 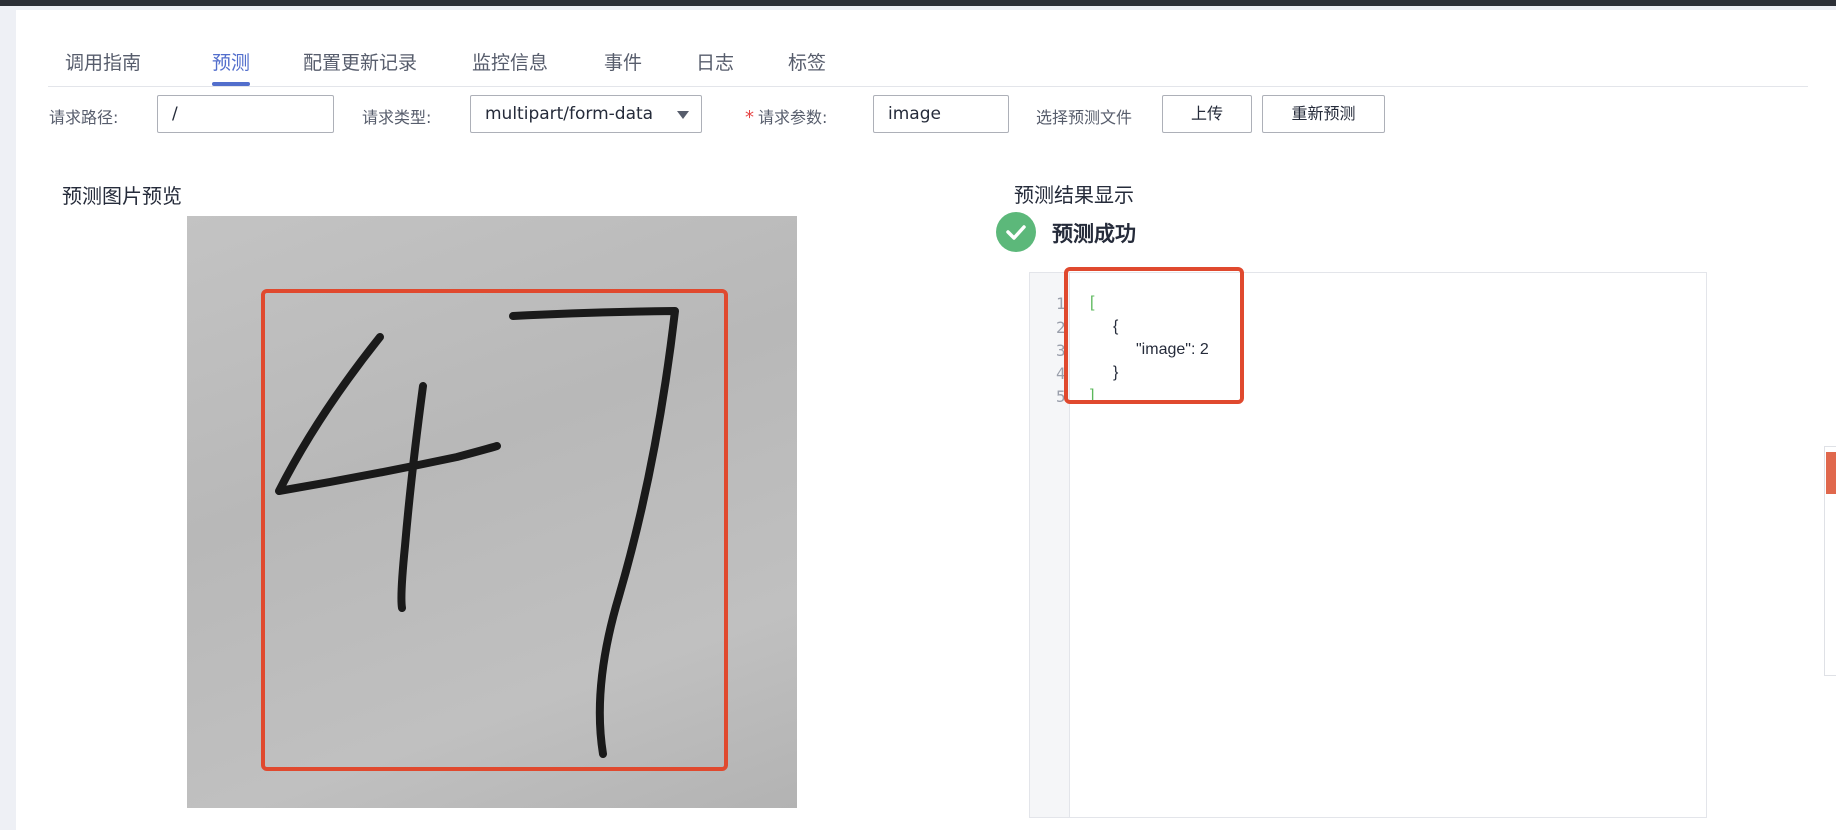 What do you see at coordinates (1074, 195) in the screenshot?
I see `result-title: 预测结果显示` at bounding box center [1074, 195].